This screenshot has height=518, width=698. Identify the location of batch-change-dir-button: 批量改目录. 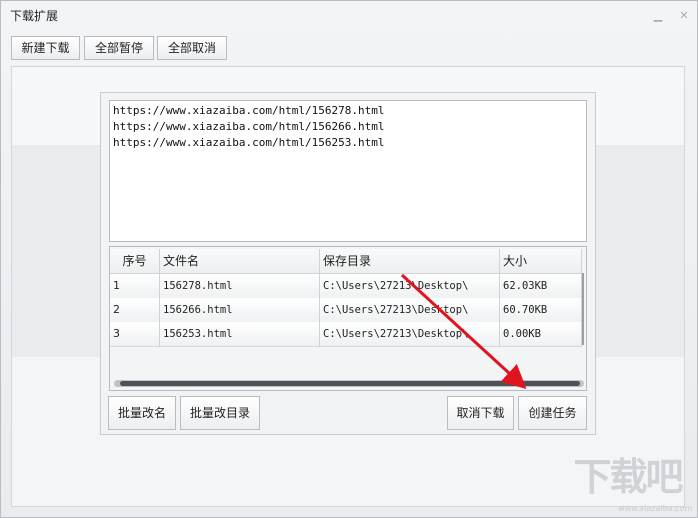
(220, 413).